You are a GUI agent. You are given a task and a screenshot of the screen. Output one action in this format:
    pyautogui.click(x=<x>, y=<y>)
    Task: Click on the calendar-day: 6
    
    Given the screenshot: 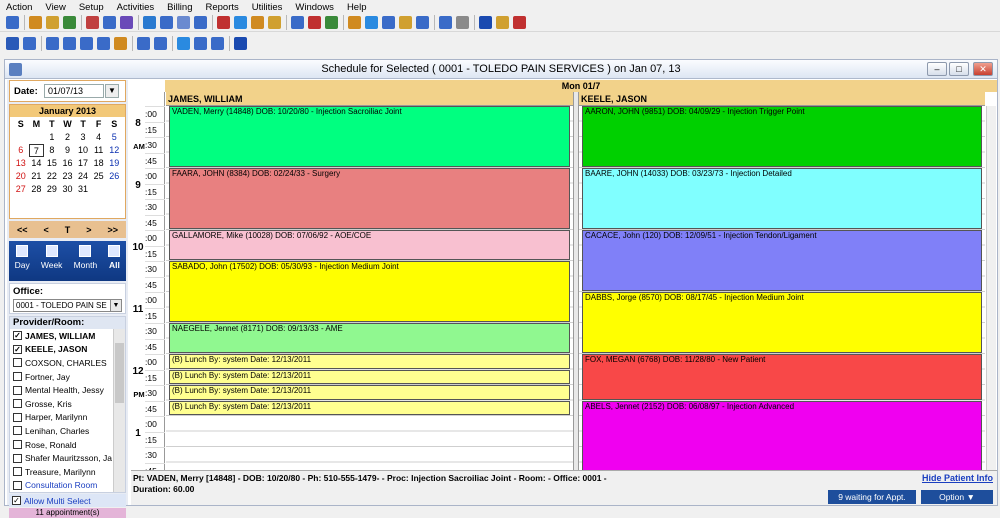 What is the action you would take?
    pyautogui.click(x=21, y=150)
    